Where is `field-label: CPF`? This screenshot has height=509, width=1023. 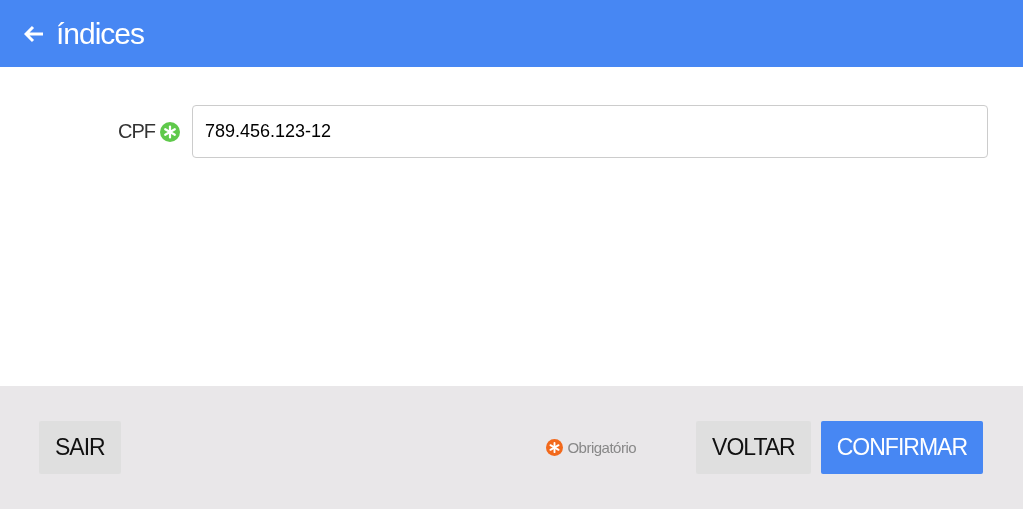 field-label: CPF is located at coordinates (136, 131).